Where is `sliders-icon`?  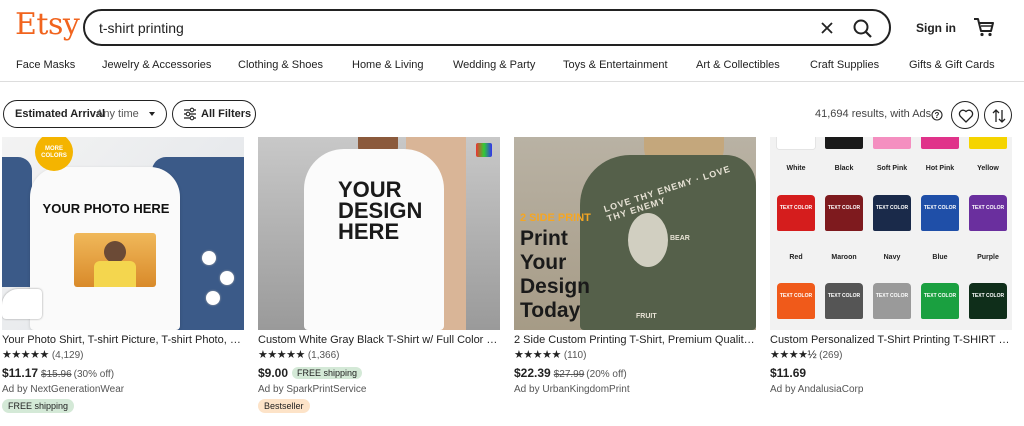
sliders-icon is located at coordinates (190, 114).